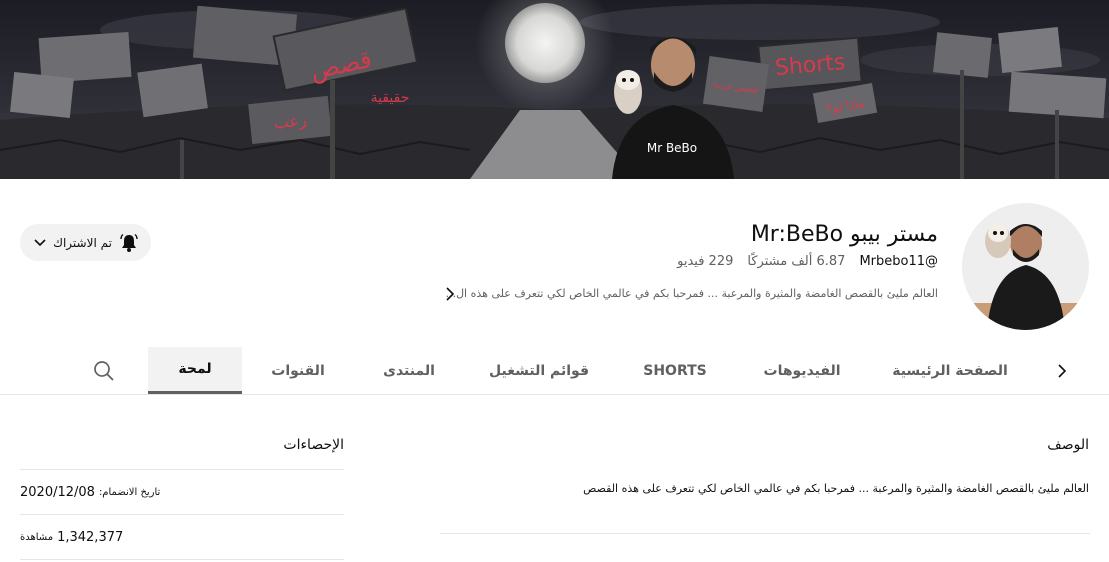  What do you see at coordinates (705, 261) in the screenshot?
I see `video-count: 229 فيديو` at bounding box center [705, 261].